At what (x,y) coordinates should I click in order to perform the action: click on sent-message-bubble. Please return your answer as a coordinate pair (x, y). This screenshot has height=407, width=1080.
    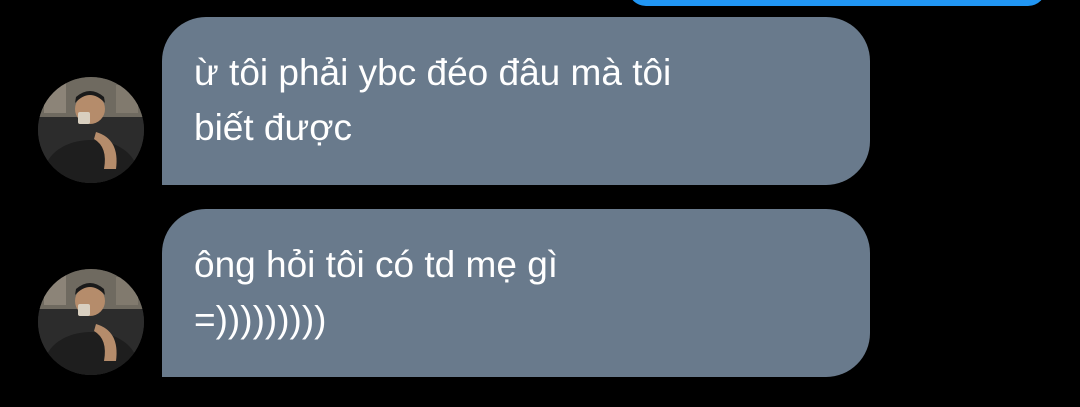
    Looking at the image, I should click on (837, 3).